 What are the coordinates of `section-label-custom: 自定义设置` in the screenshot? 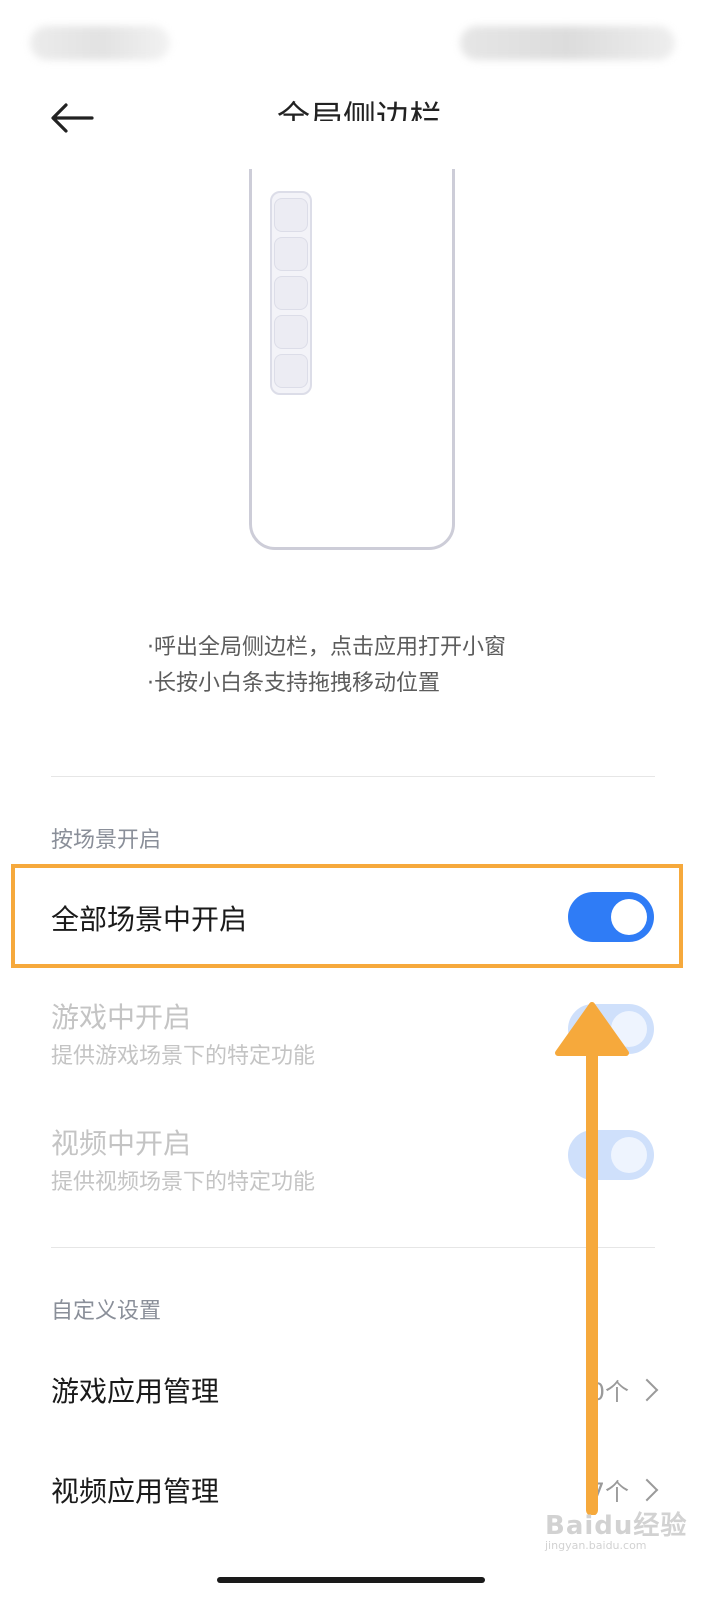 It's located at (106, 1311).